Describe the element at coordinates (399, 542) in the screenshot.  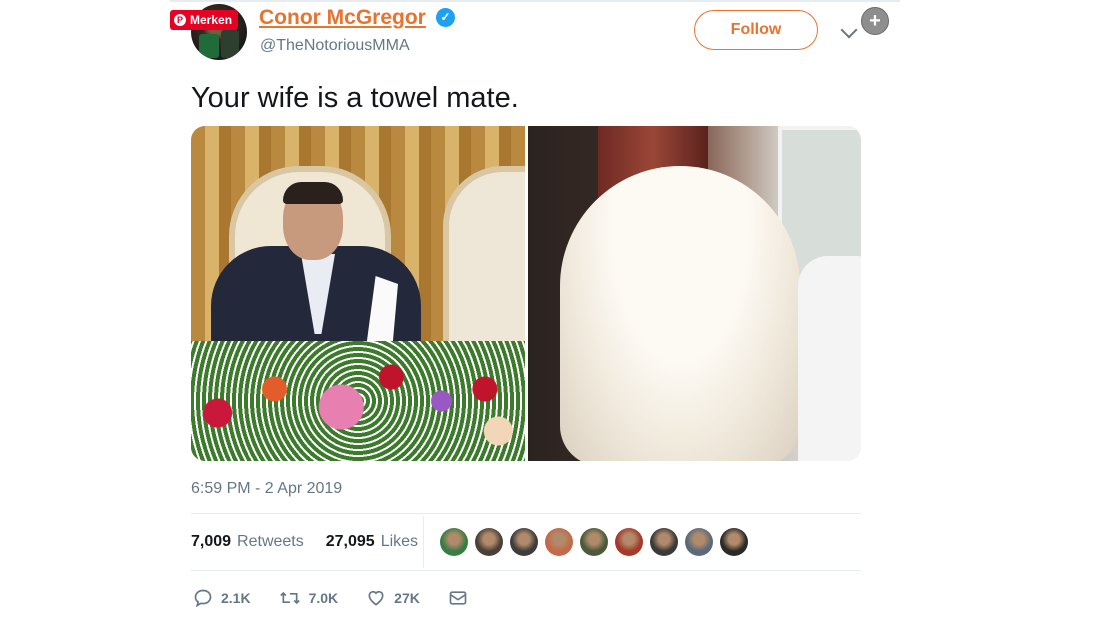
I see `likes-label: Likes` at that location.